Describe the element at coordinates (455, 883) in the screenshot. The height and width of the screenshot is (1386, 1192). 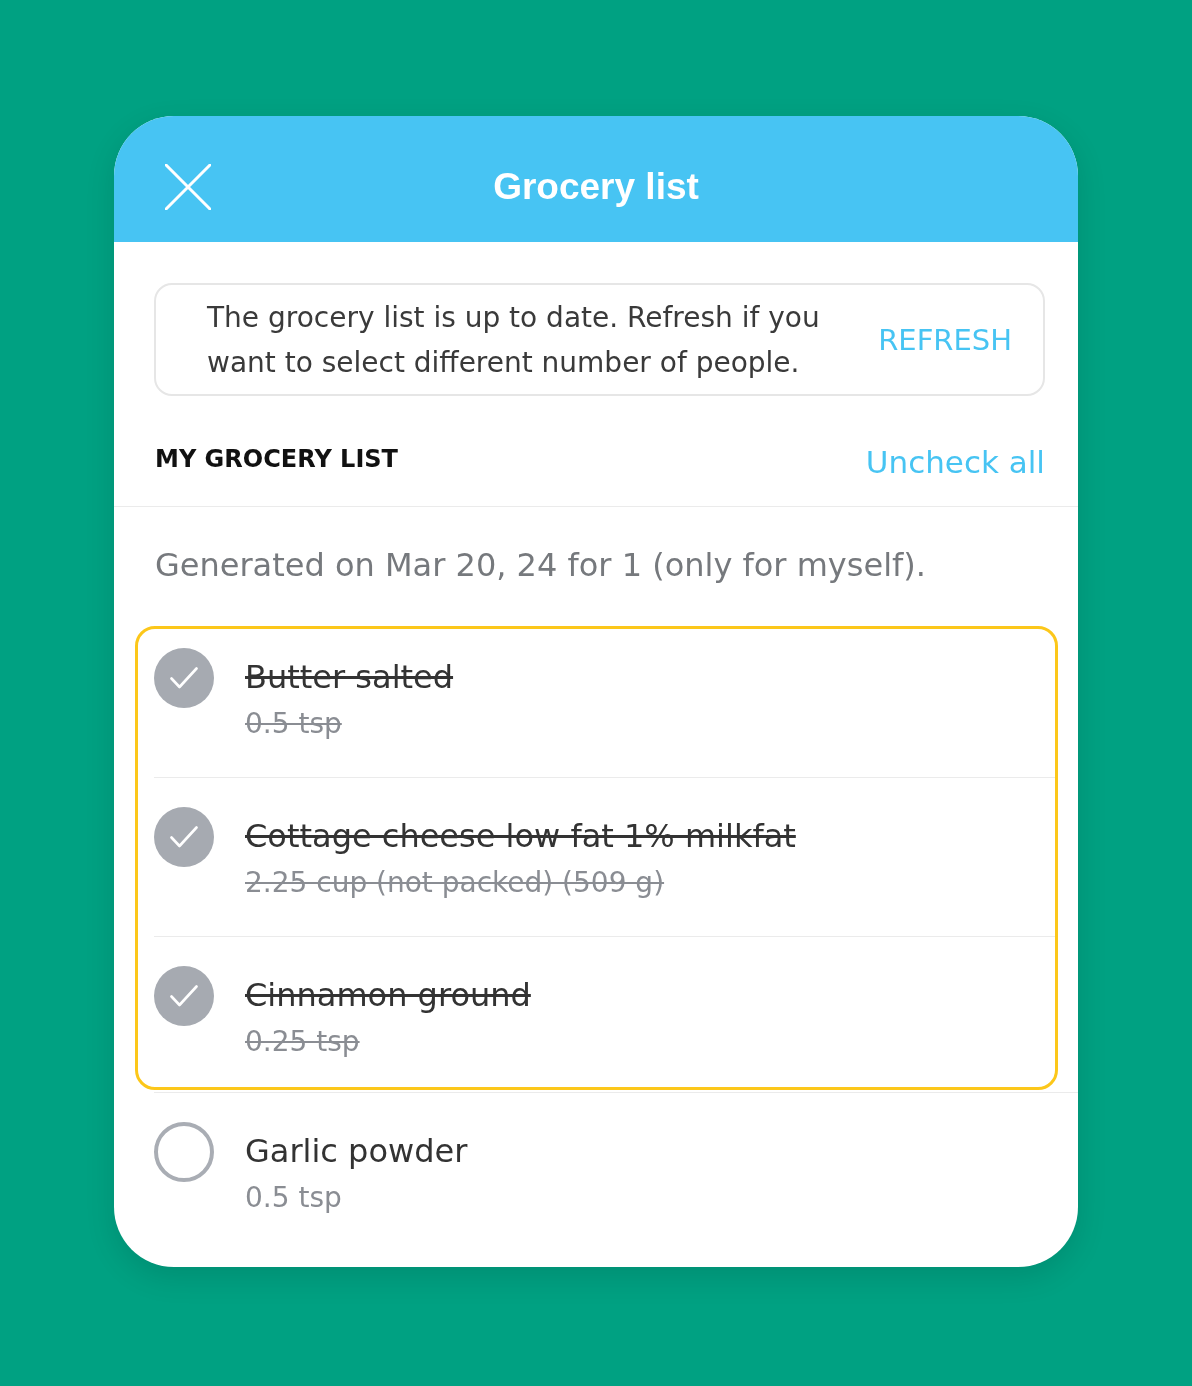
I see `item-amount: 2.25 cup (not packed) (509 g)` at that location.